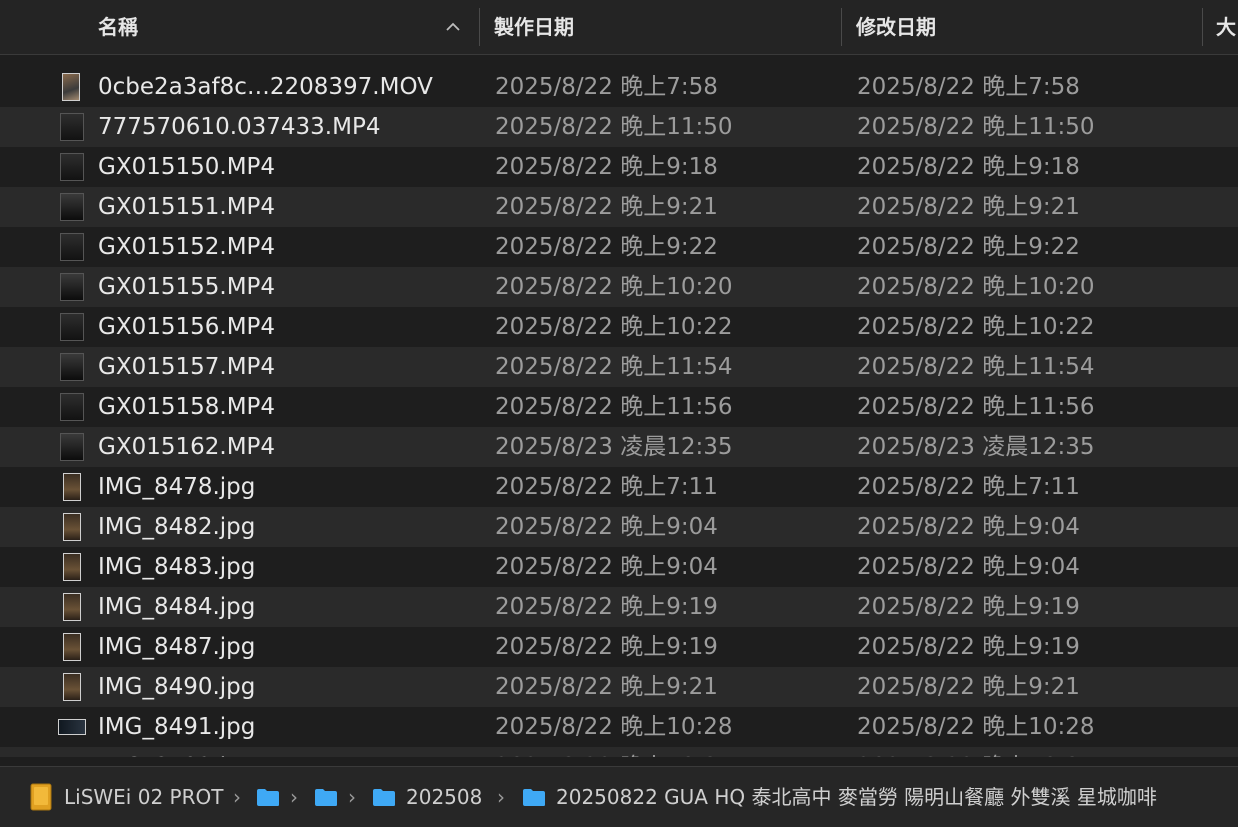 The width and height of the screenshot is (1238, 827). What do you see at coordinates (177, 647) in the screenshot?
I see `file-name: IMG_8487.jpg` at bounding box center [177, 647].